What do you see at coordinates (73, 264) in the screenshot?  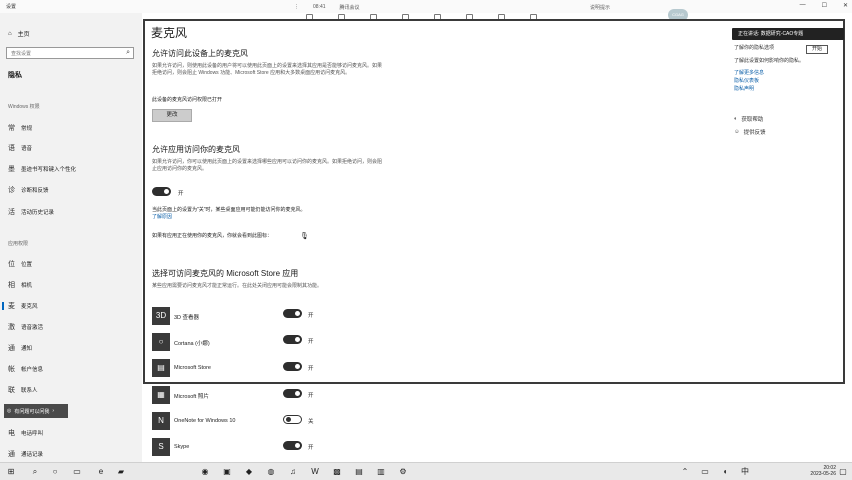 I see `sidebar-item-location: 位位置` at bounding box center [73, 264].